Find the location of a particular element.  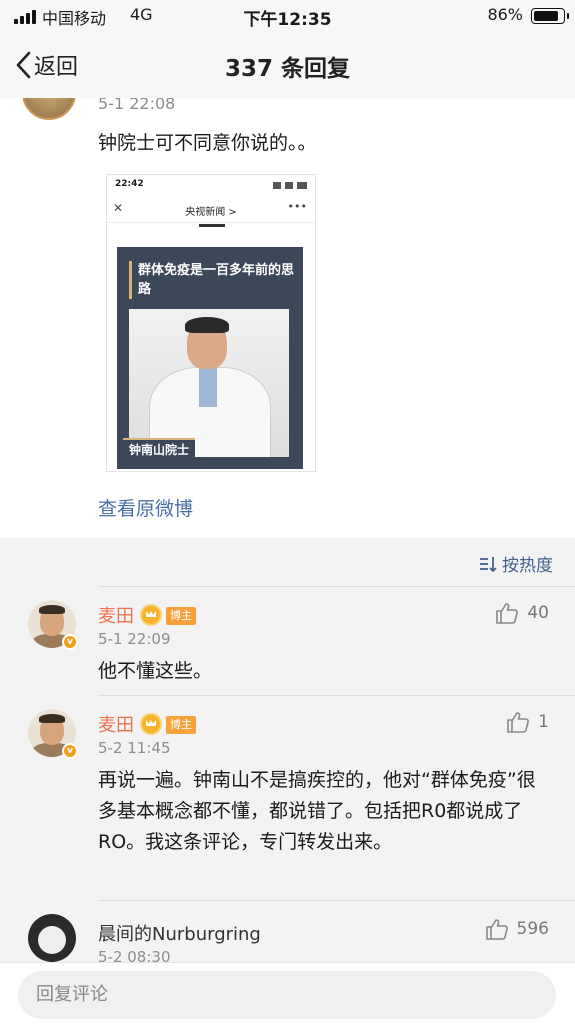

sort-by-hot-button: 按热度 is located at coordinates (515, 563).